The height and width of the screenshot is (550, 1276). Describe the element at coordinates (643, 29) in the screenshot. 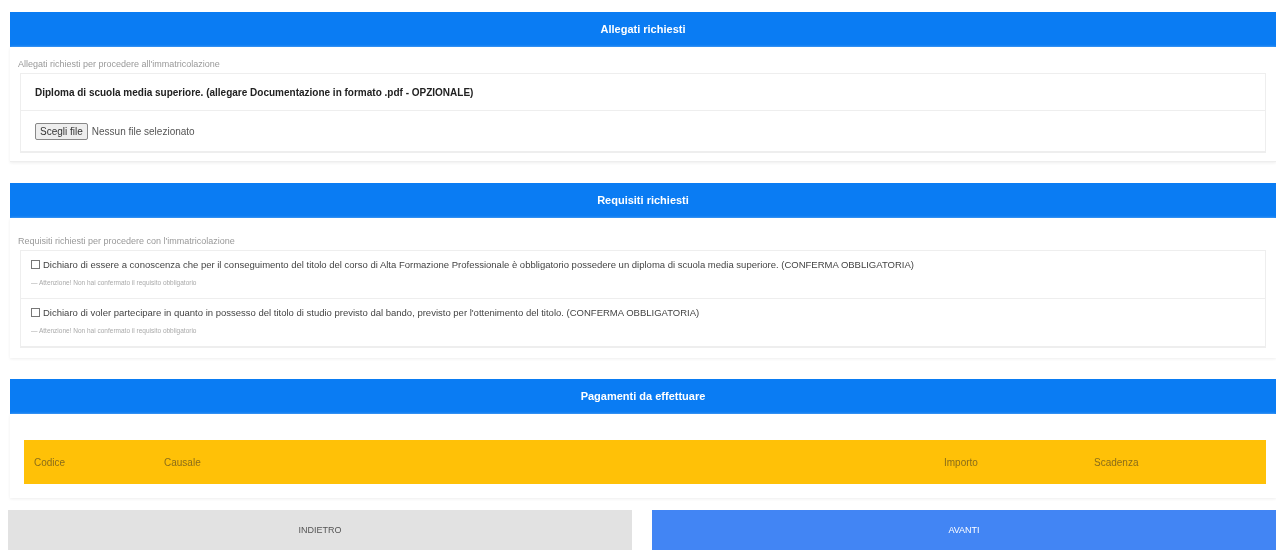

I see `section-header: Allegati richiesti` at that location.